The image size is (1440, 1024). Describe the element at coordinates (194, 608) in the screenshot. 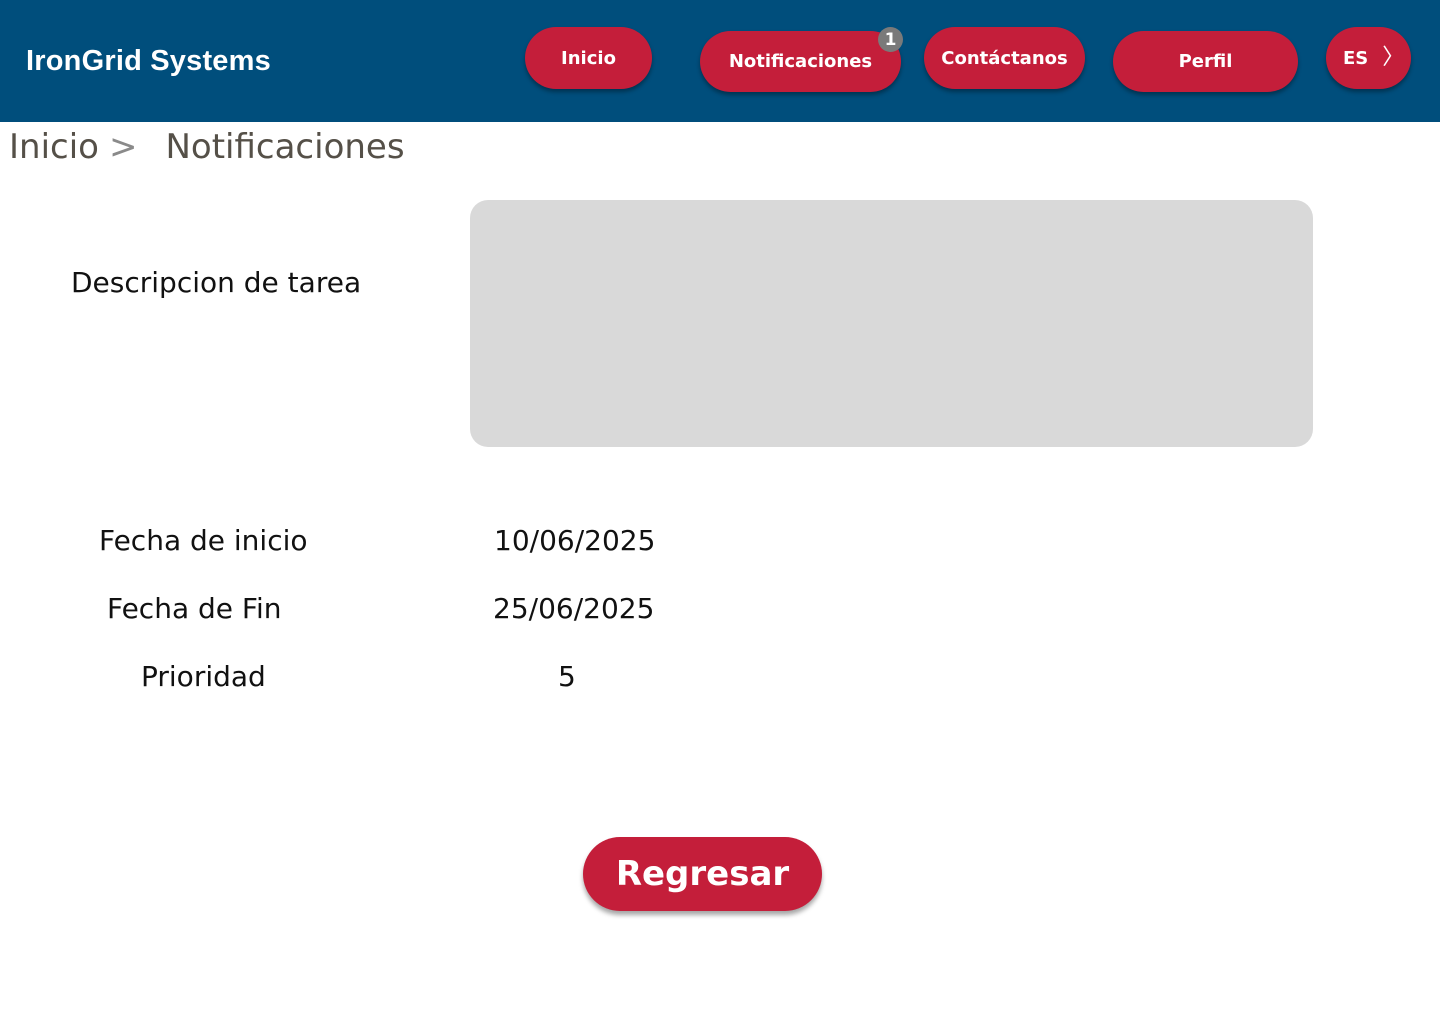

I see `end-date-label: Fecha de Fin` at that location.